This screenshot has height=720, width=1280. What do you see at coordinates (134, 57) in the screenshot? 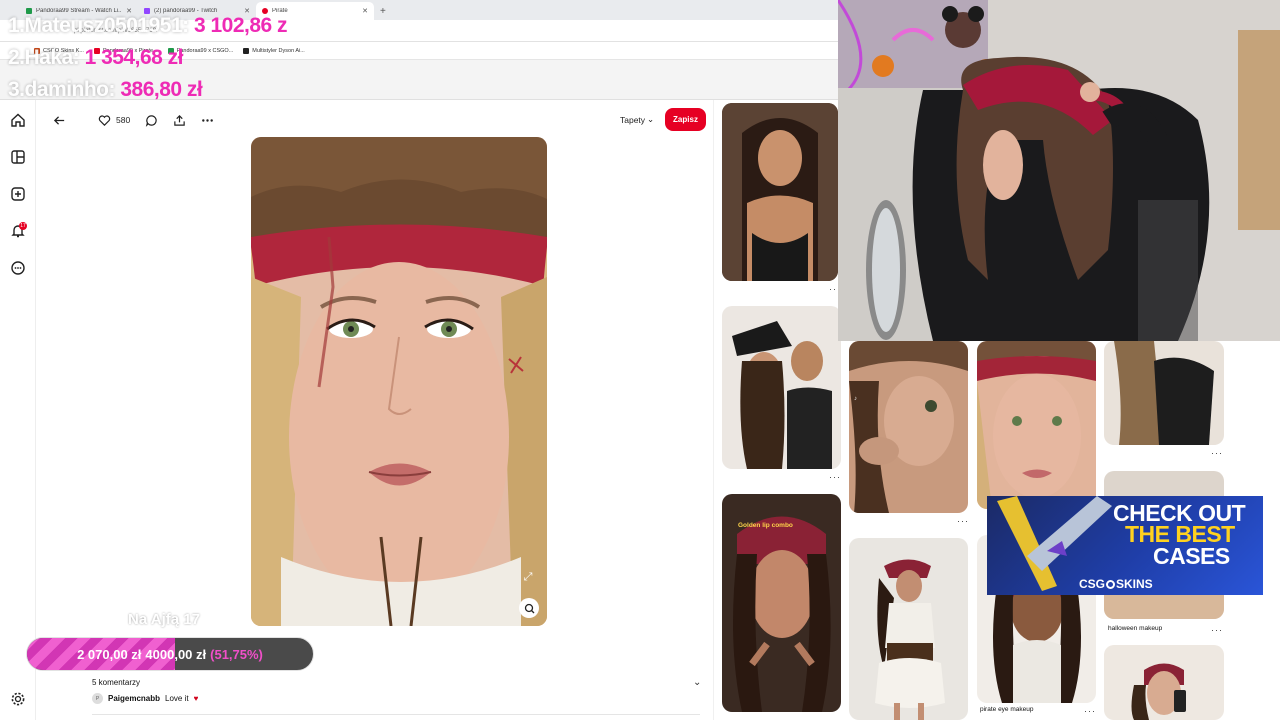
I see `donor-amount: 1 354,68 zł` at bounding box center [134, 57].